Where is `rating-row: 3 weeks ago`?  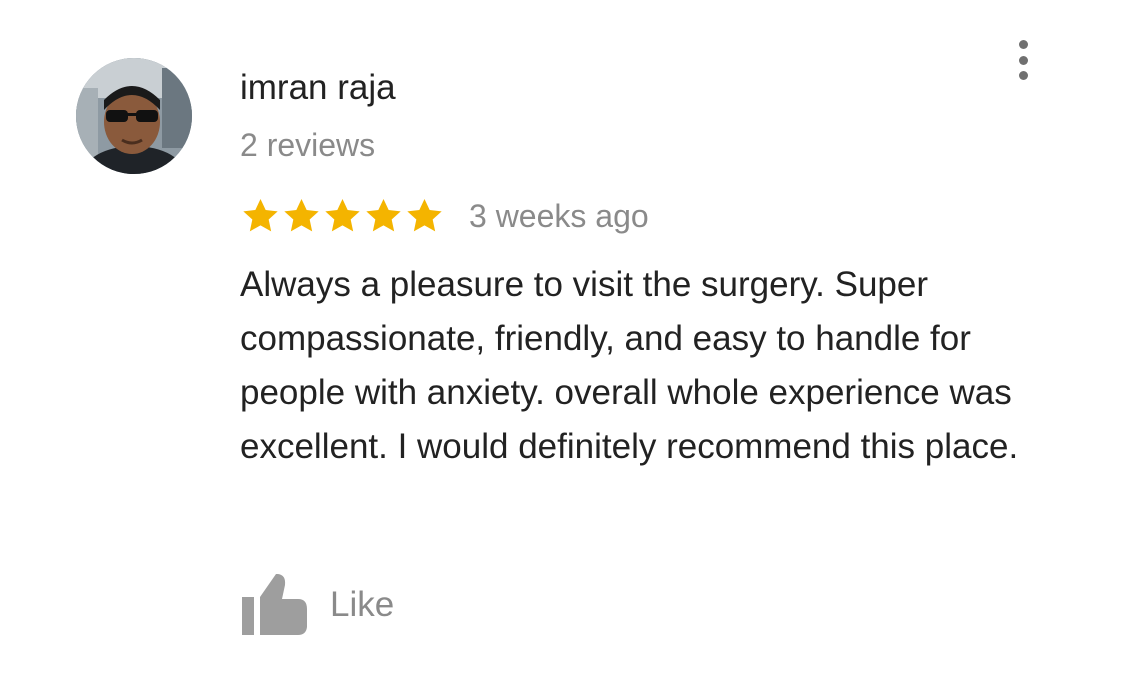 rating-row: 3 weeks ago is located at coordinates (444, 216).